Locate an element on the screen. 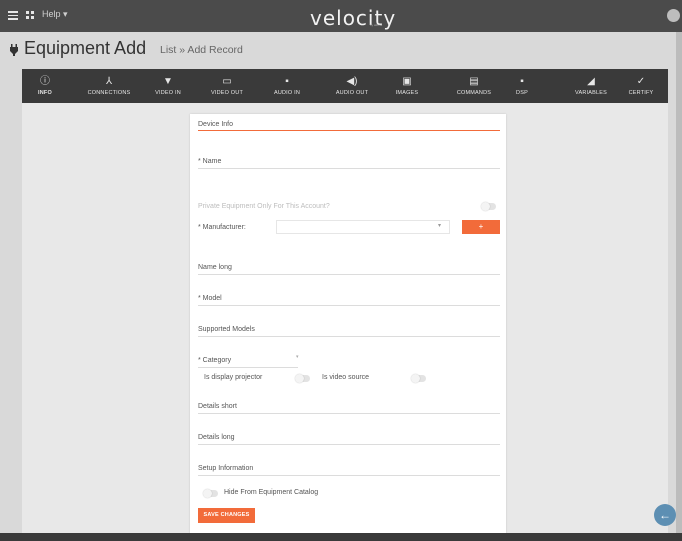 The height and width of the screenshot is (541, 682). info-icon: ⓘ is located at coordinates (45, 81).